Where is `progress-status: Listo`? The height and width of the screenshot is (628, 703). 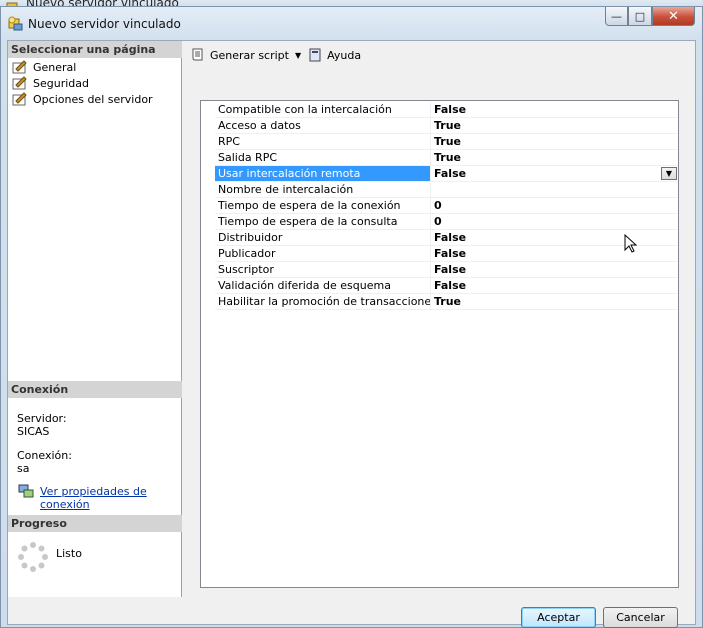 progress-status: Listo is located at coordinates (69, 553).